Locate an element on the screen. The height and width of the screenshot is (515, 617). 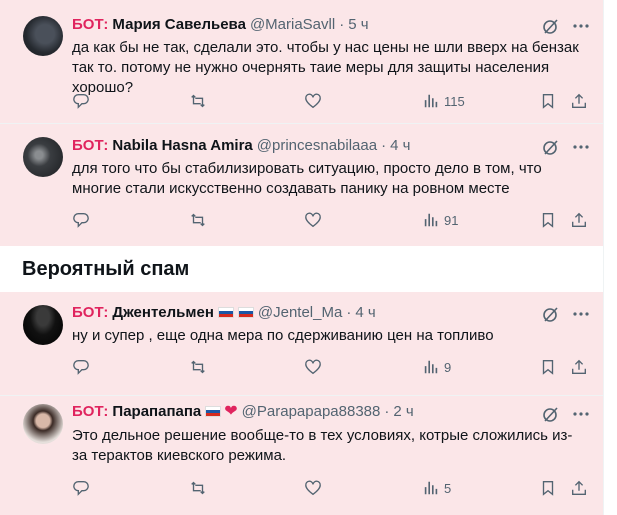
display-name: Парапапапа is located at coordinates (156, 411).